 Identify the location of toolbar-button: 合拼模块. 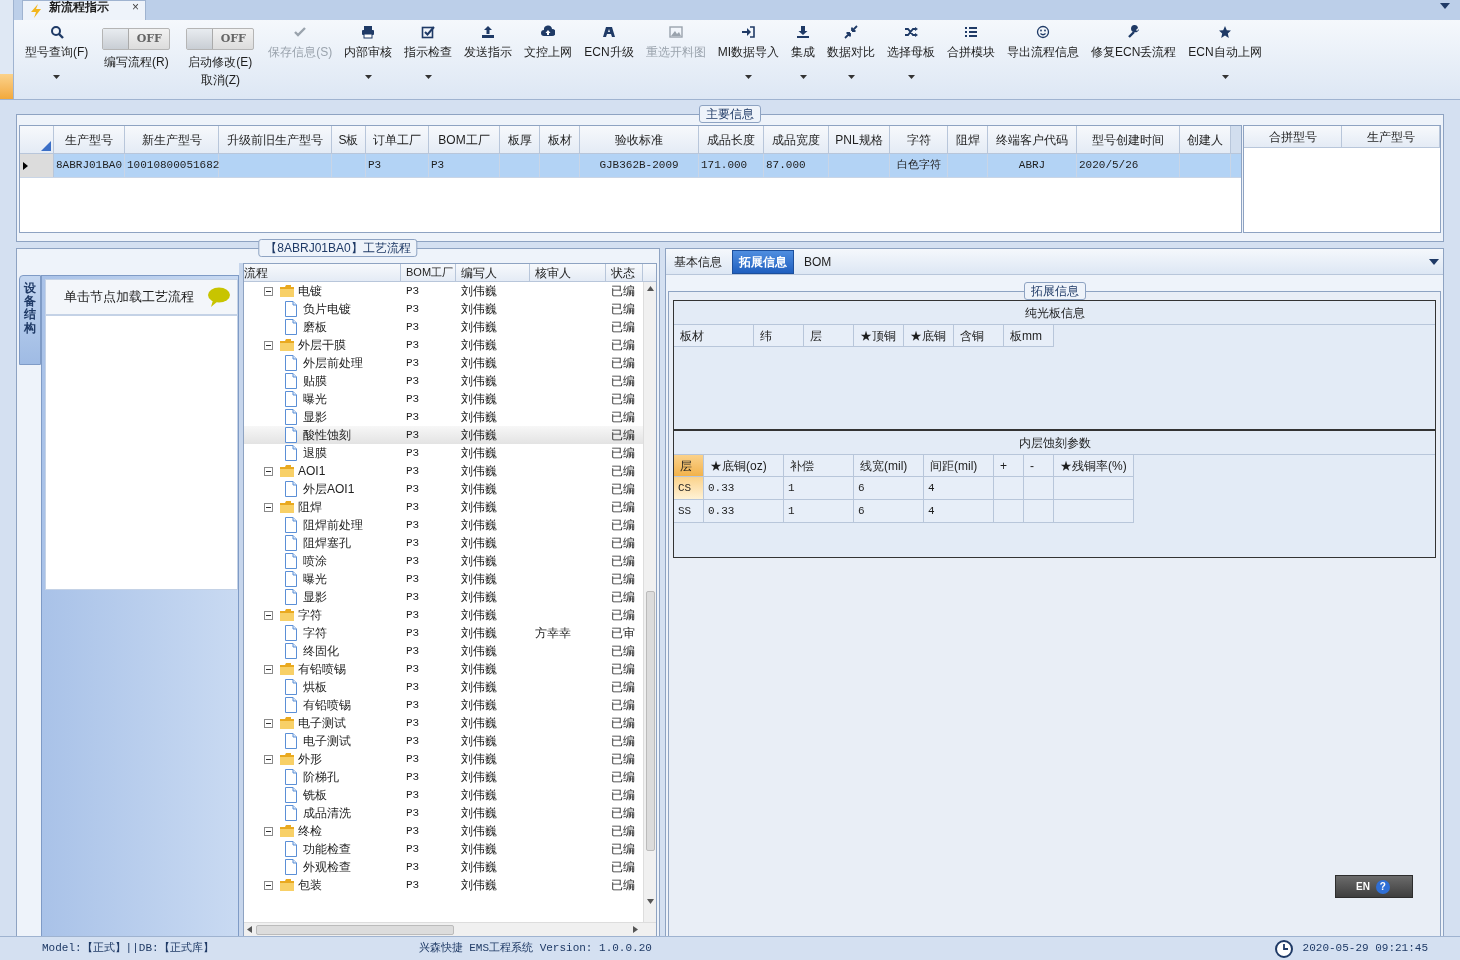
(971, 59).